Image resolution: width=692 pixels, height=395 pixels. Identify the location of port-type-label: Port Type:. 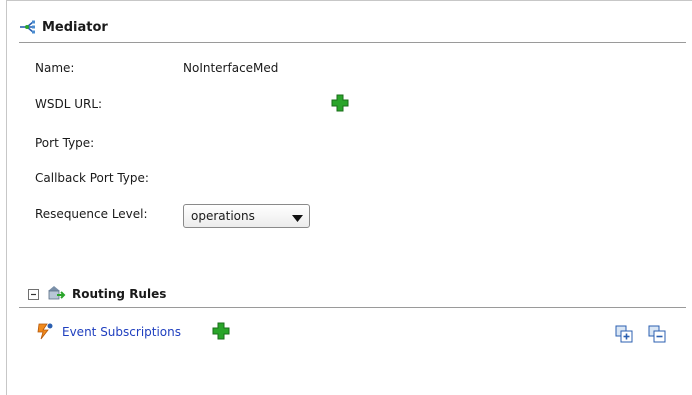
(65, 143).